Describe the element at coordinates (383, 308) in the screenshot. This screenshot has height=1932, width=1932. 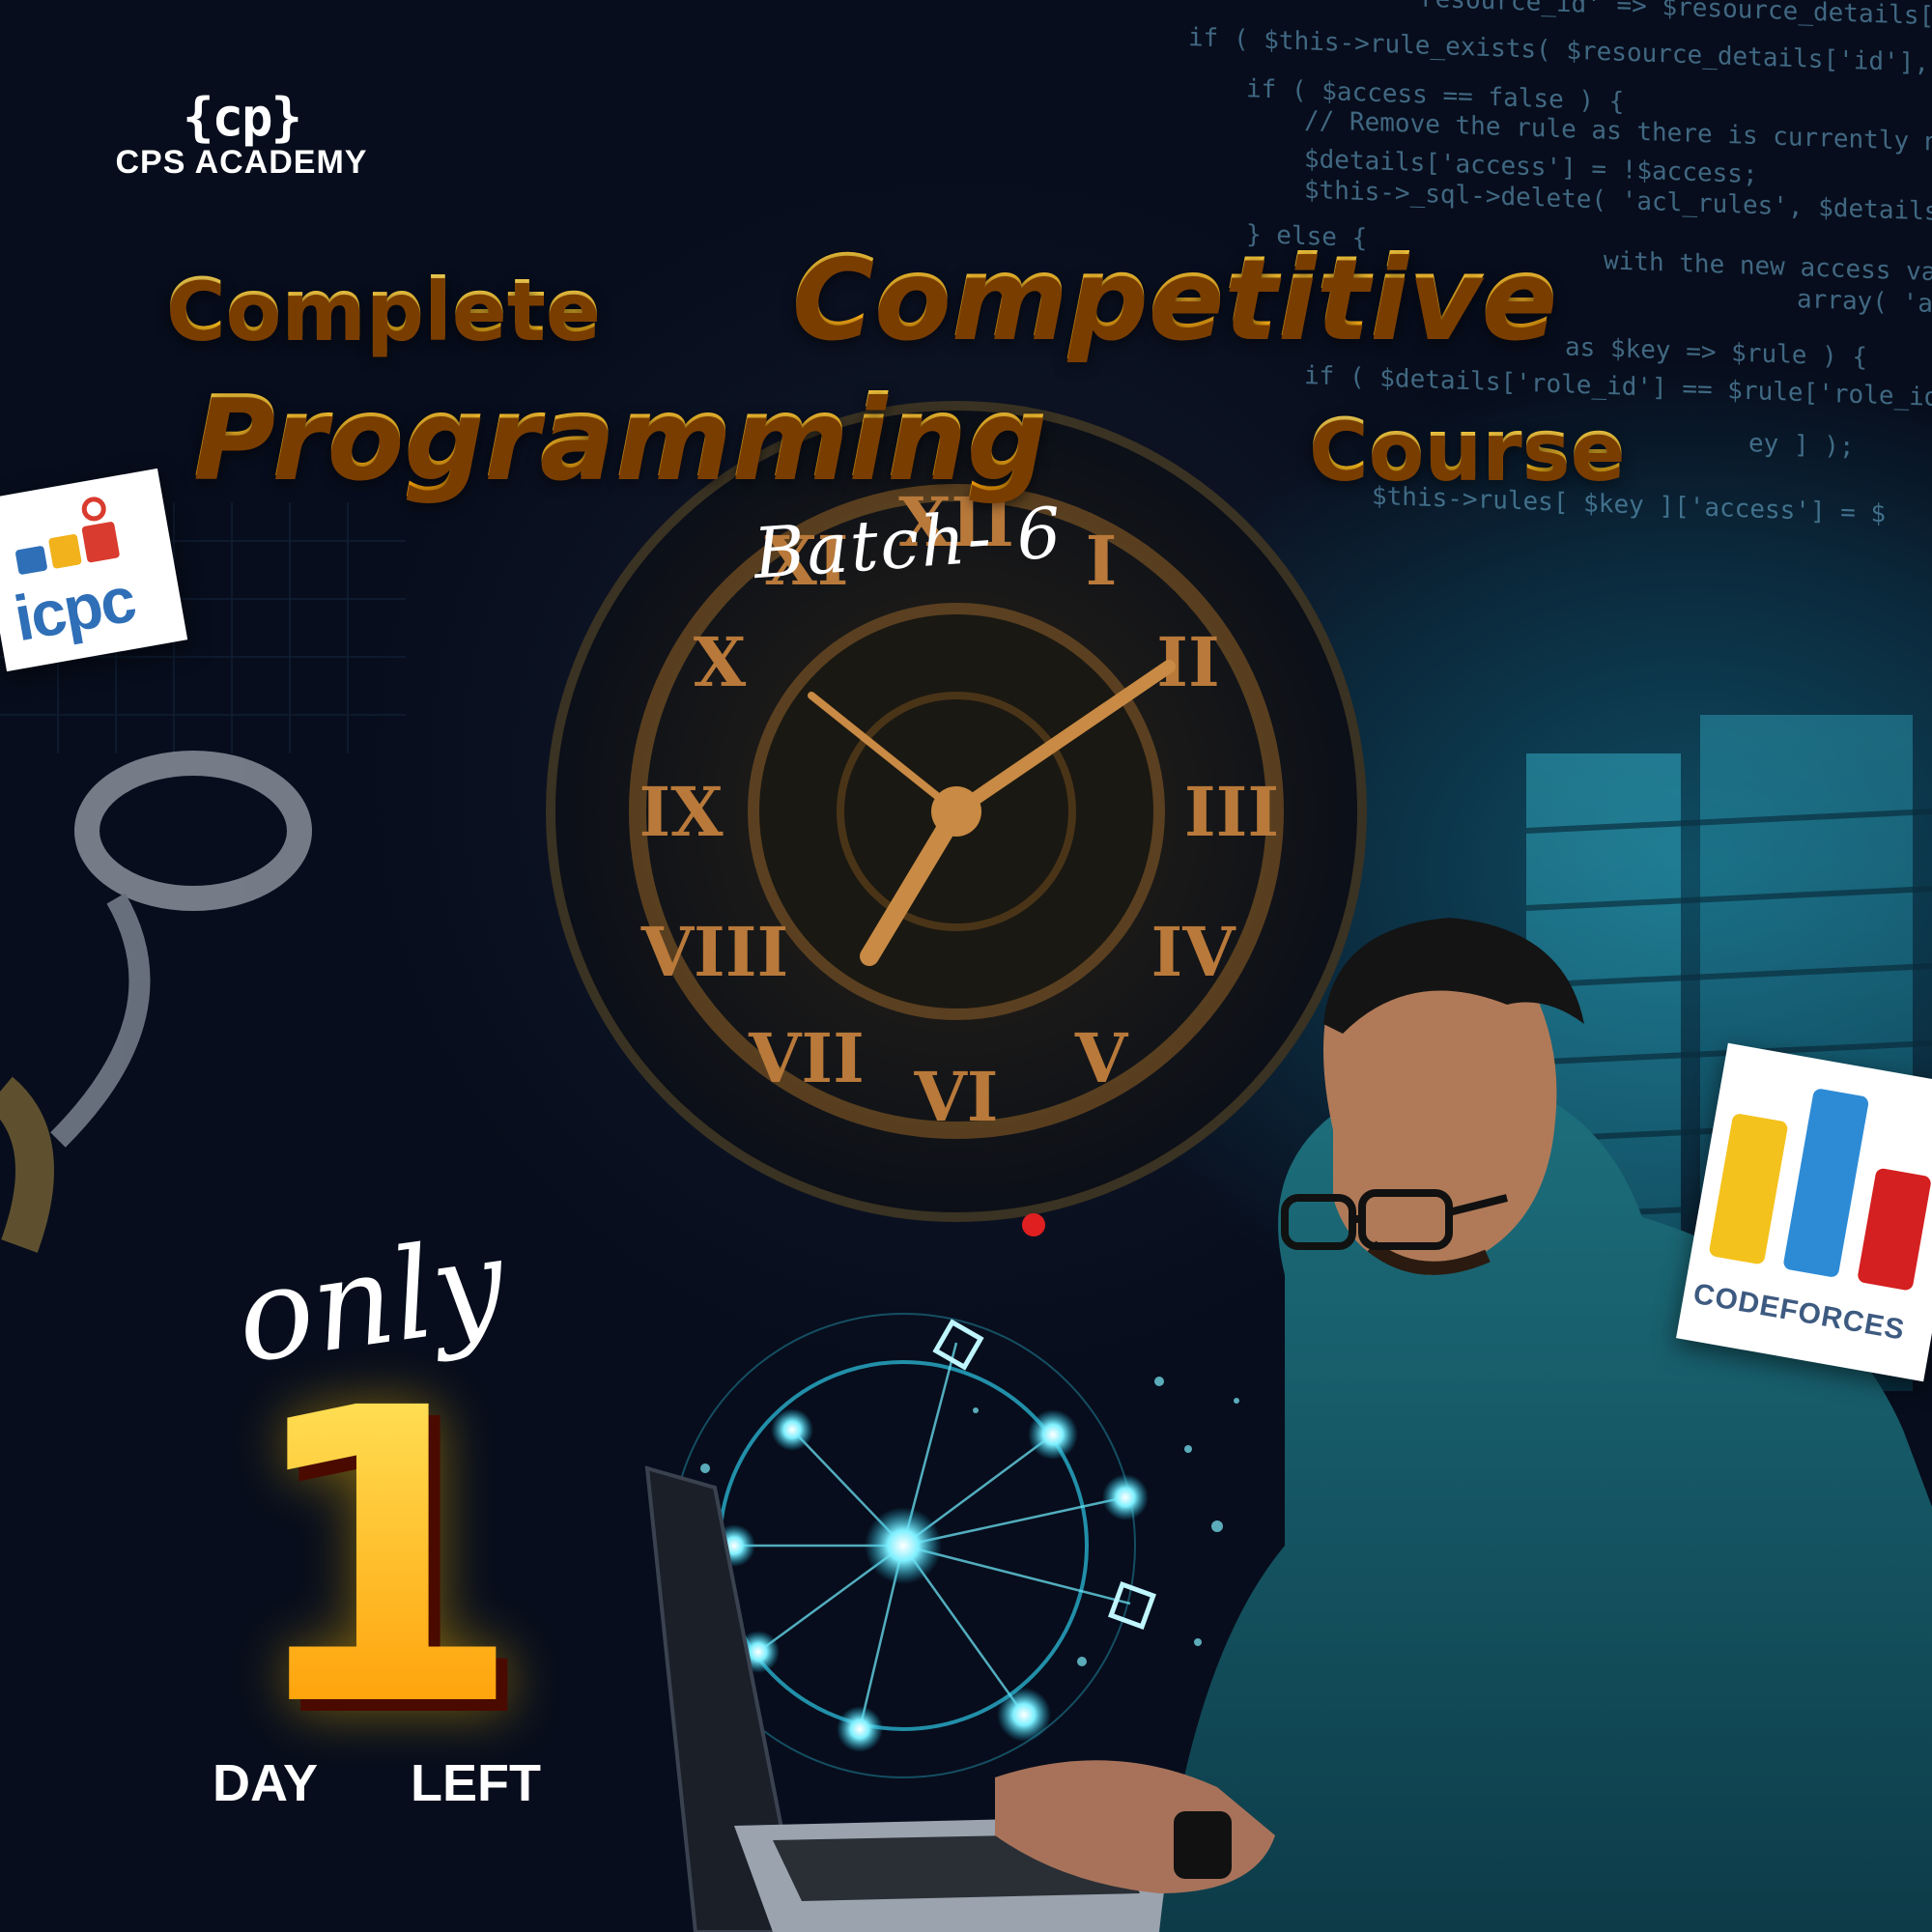
I see `title-word-complete: Complete` at that location.